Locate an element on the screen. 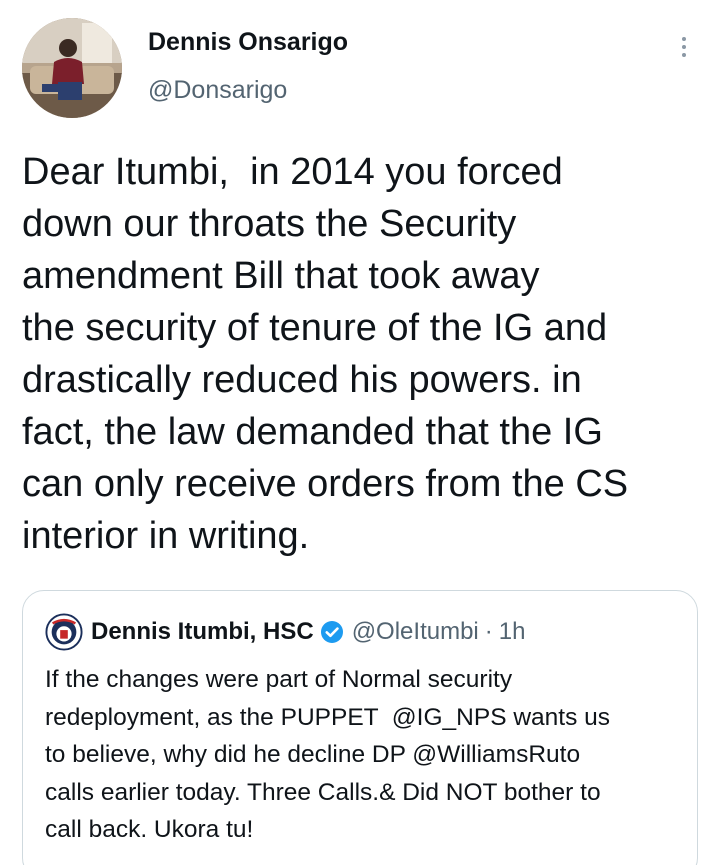 The width and height of the screenshot is (720, 865). author-avatar is located at coordinates (72, 68).